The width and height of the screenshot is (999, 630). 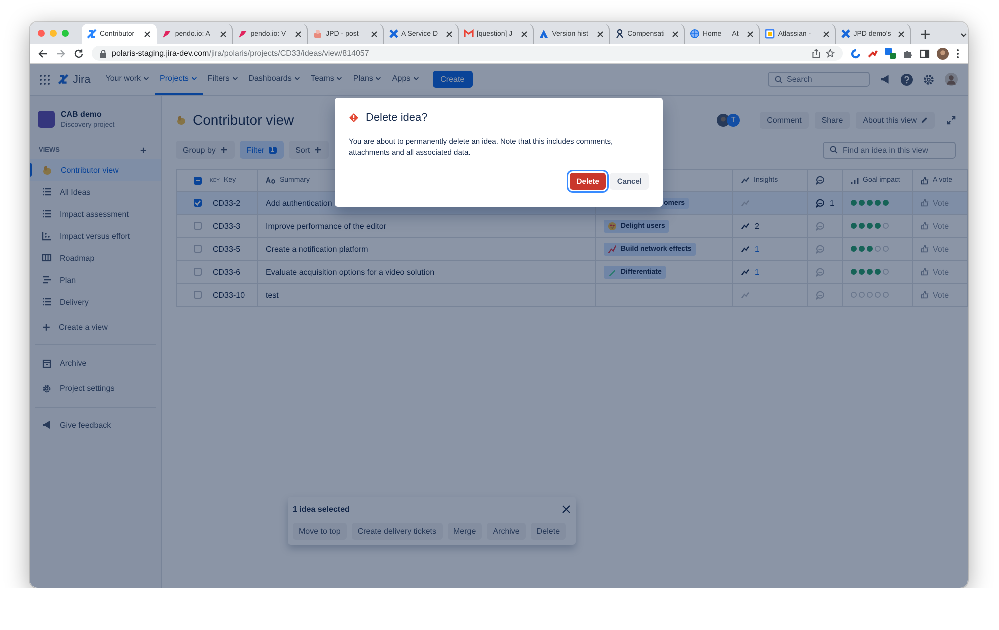 I want to click on comments-count: 1, so click(x=832, y=203).